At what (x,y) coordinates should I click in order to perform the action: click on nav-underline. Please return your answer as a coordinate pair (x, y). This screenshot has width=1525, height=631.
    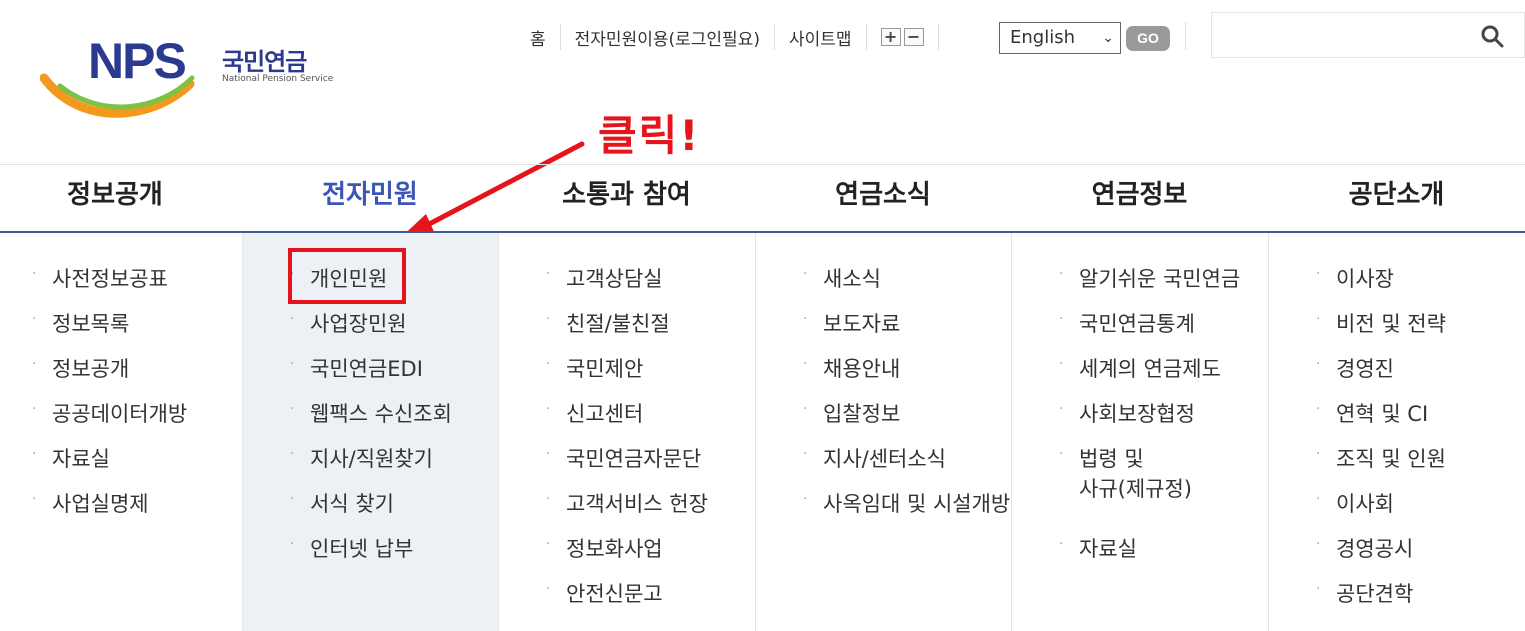
    Looking at the image, I should click on (762, 232).